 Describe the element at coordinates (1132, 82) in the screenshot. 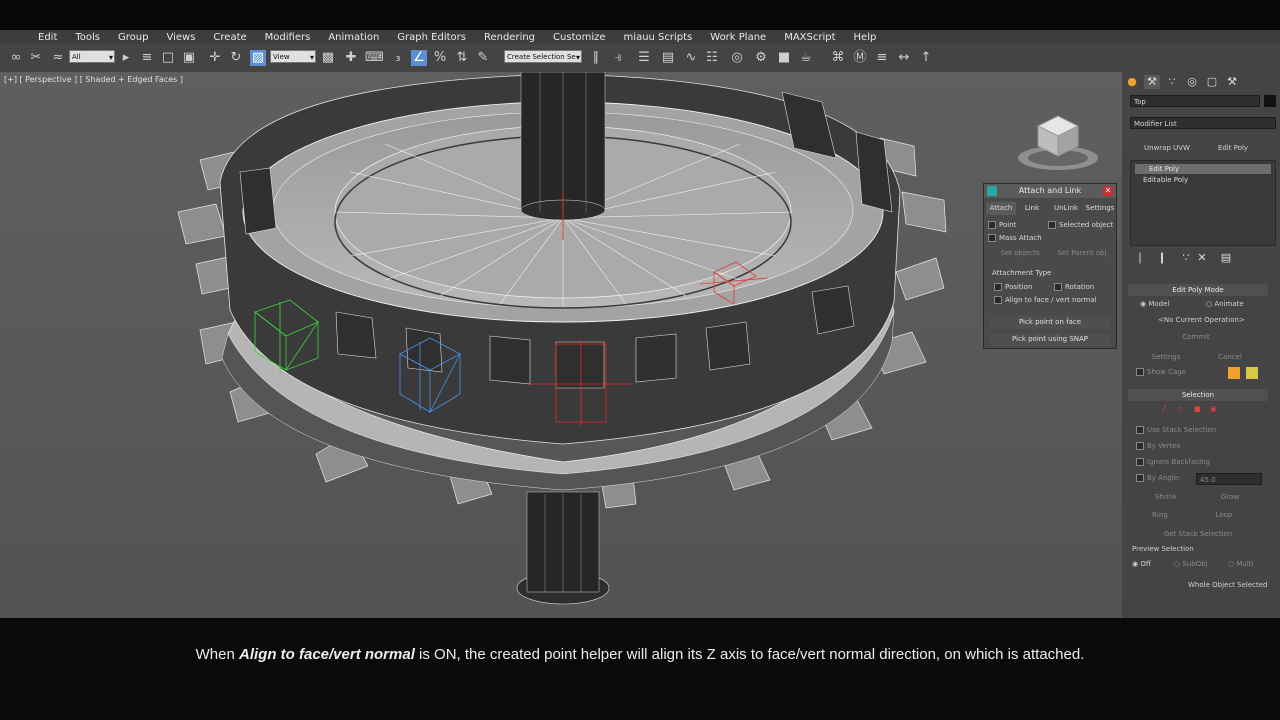

I see `create-tab-icon: ●` at that location.